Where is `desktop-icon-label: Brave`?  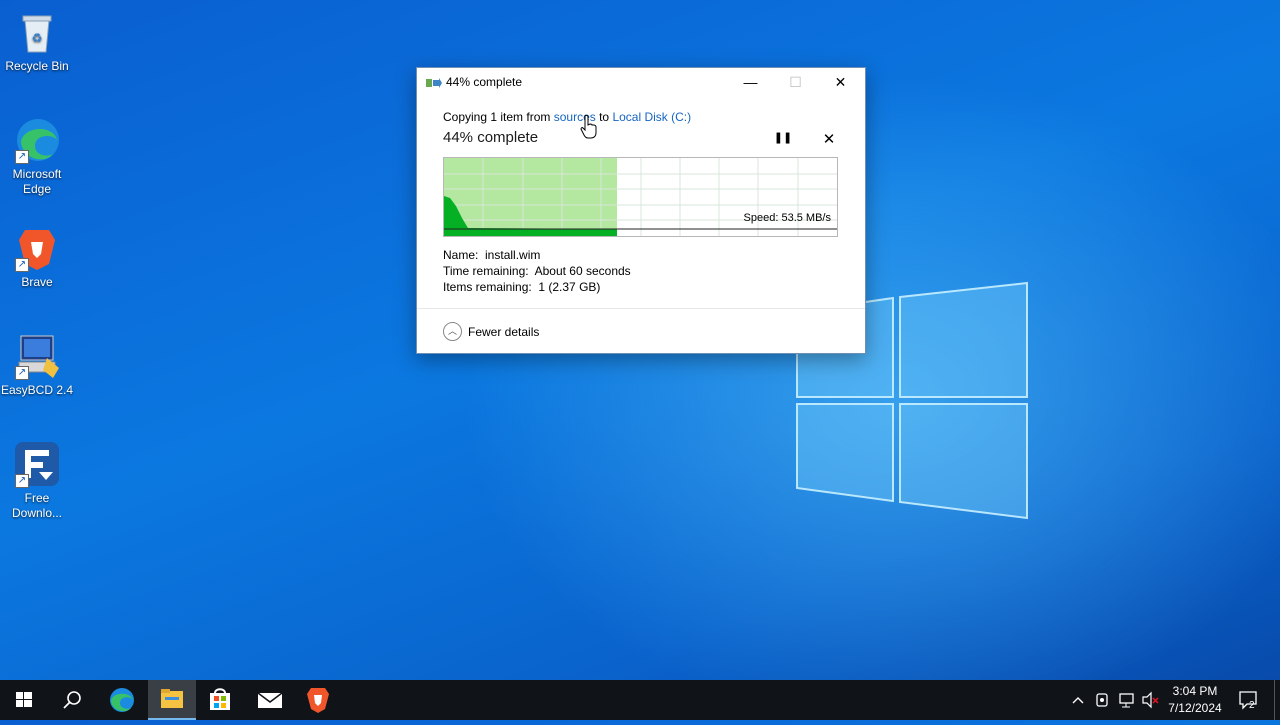
desktop-icon-label: Brave is located at coordinates (37, 282).